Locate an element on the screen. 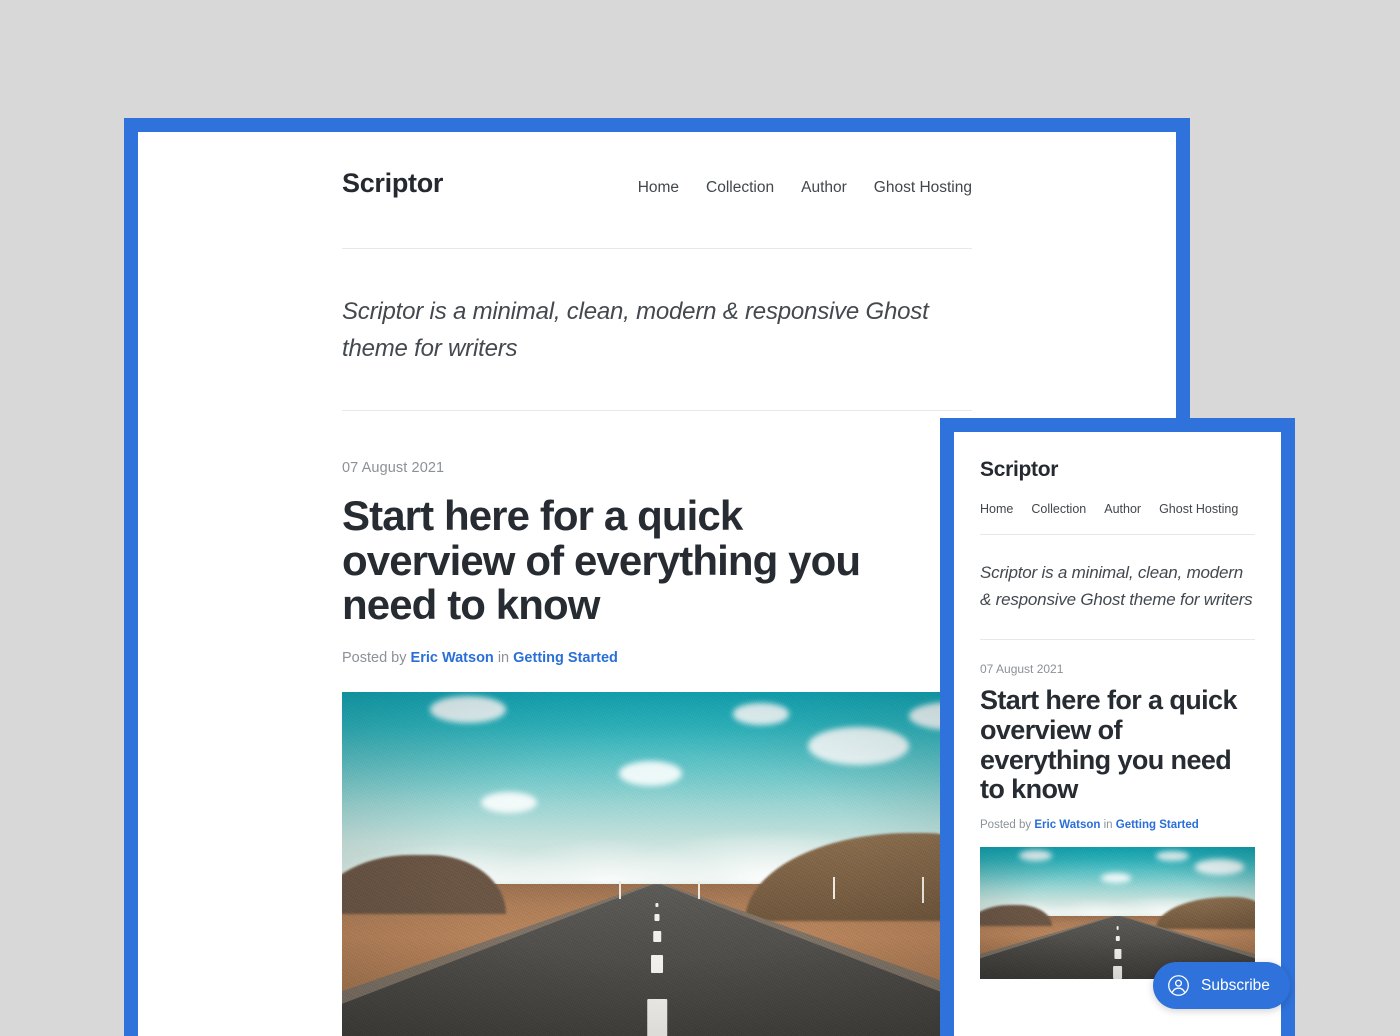 The height and width of the screenshot is (1036, 1400). subscribe-button-label: Subscribe is located at coordinates (1235, 985).